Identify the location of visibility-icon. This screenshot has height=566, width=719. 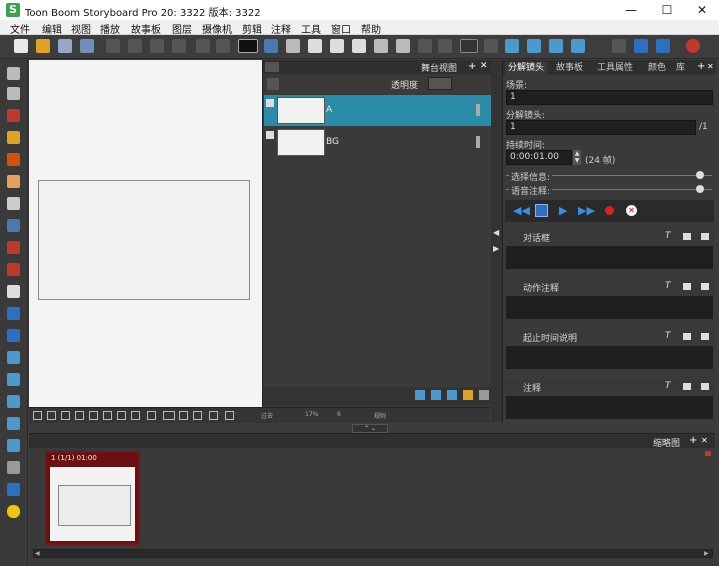
(270, 135).